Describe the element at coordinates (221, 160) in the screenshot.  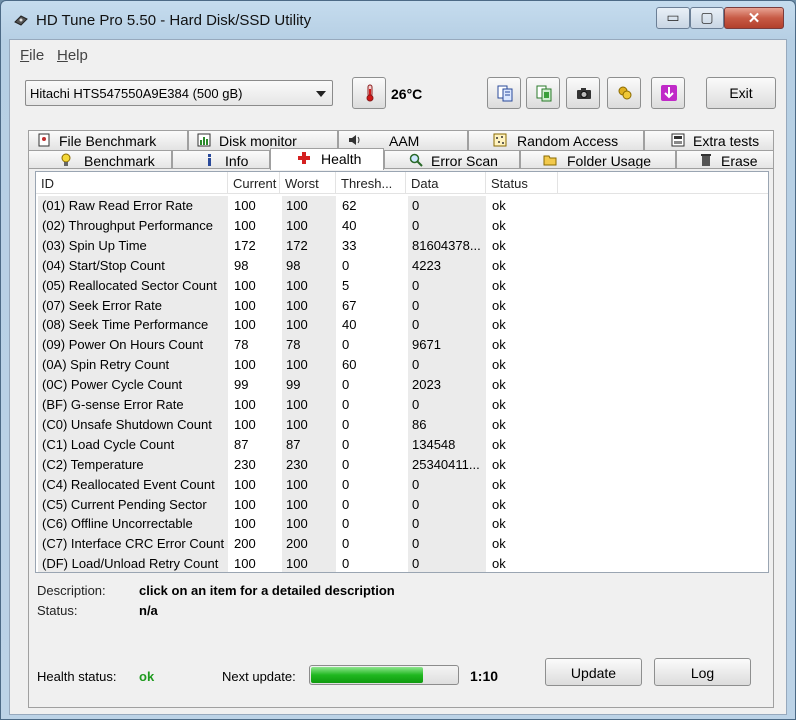
I see `tab-info: Info` at that location.